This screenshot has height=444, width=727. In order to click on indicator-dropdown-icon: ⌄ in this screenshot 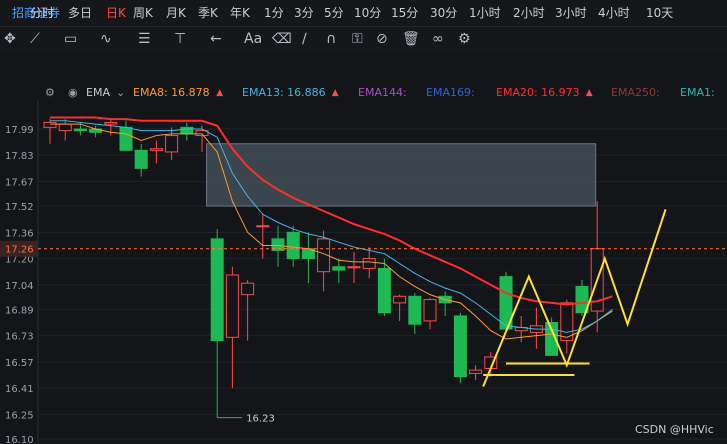, I will do `click(120, 92)`.